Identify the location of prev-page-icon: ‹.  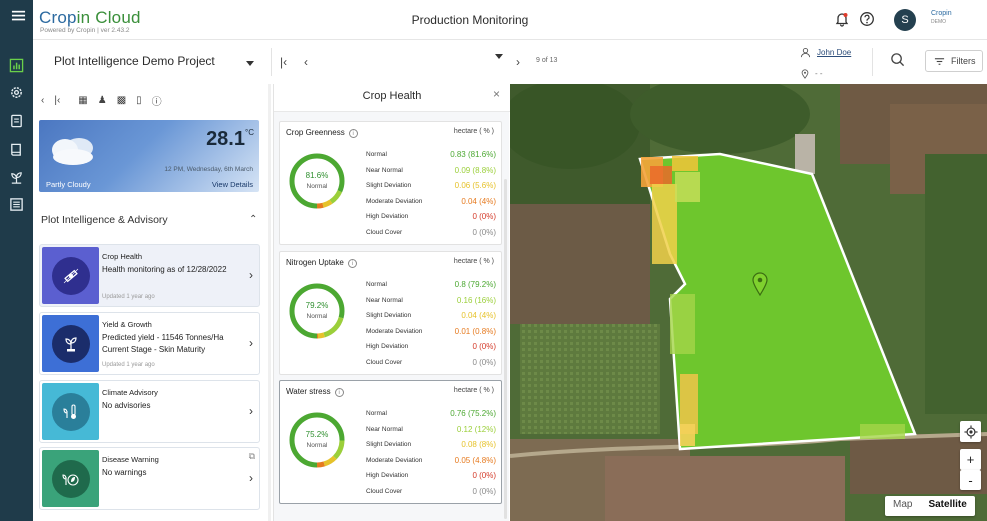
(306, 62).